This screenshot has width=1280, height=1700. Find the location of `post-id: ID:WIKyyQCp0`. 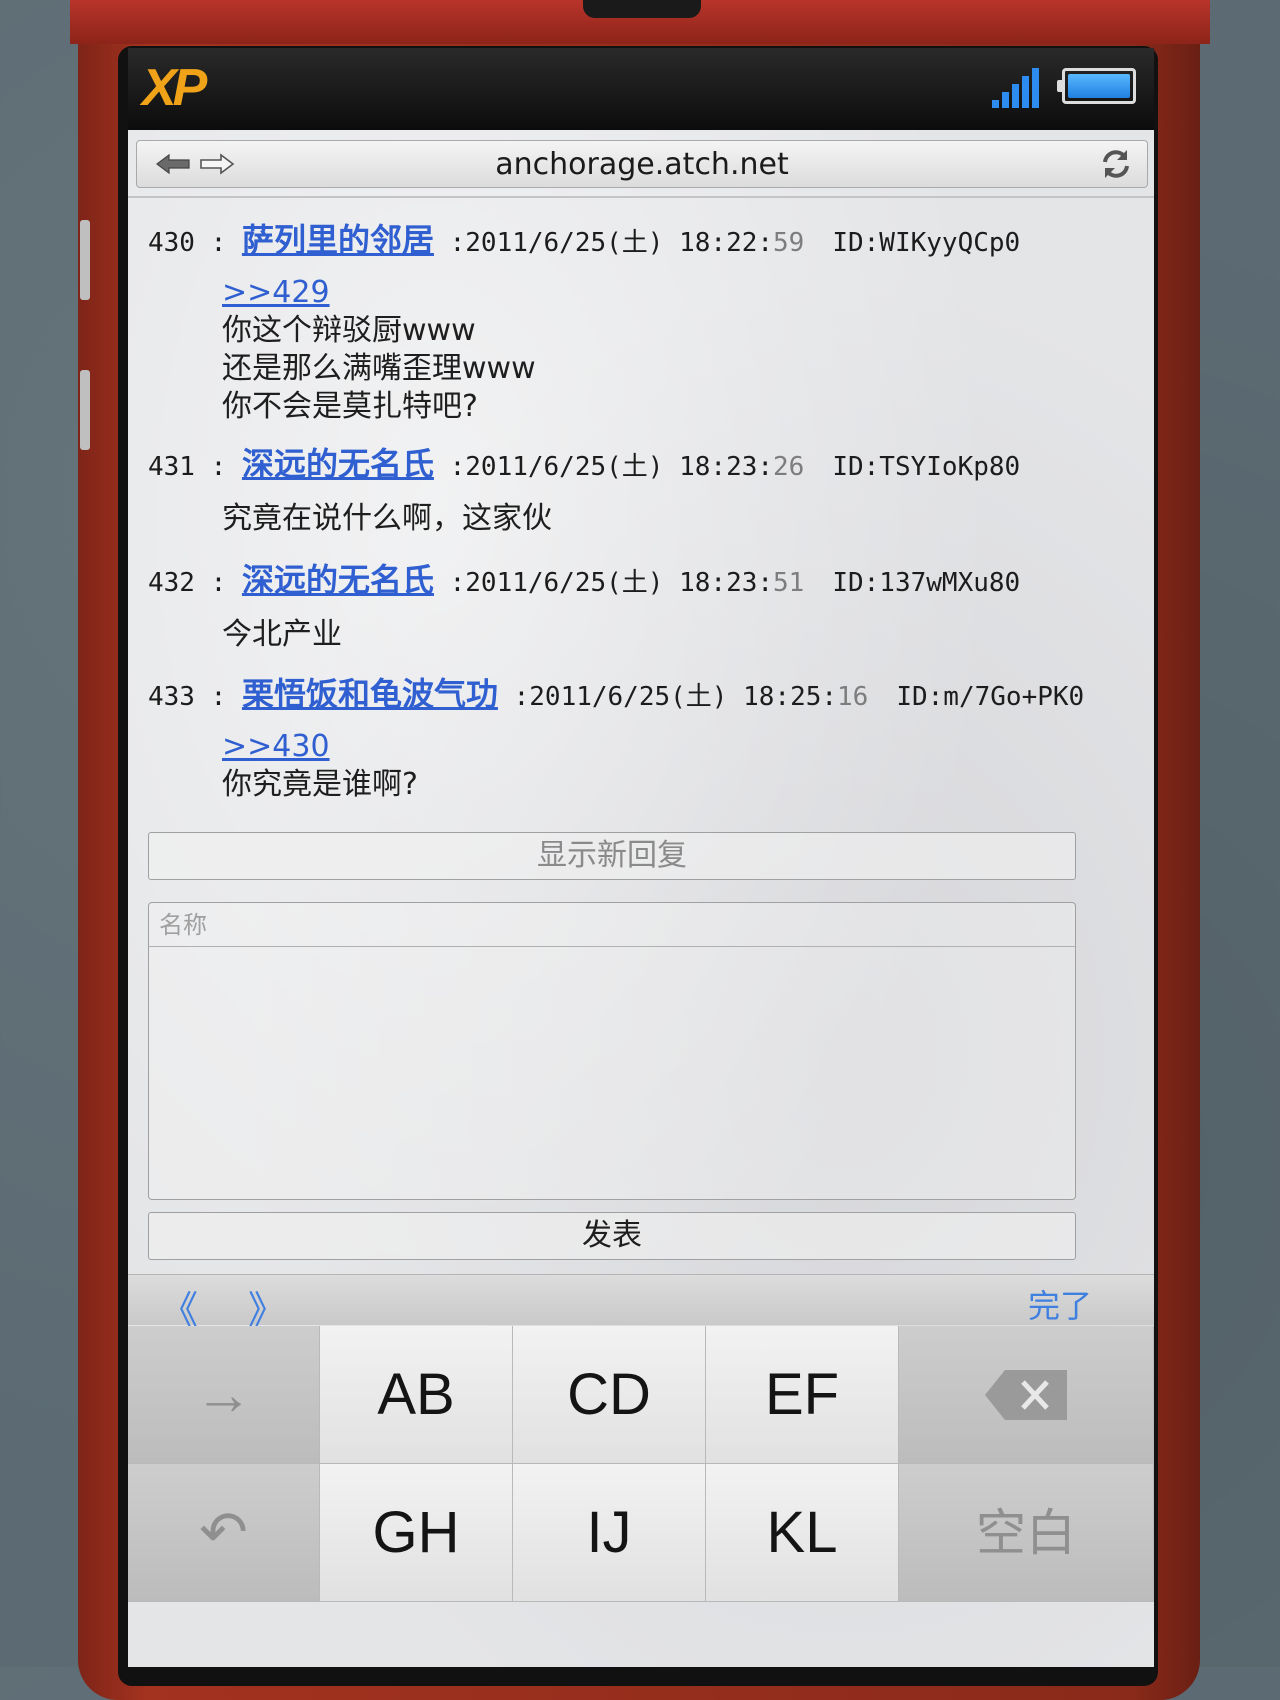

post-id: ID:WIKyyQCp0 is located at coordinates (926, 243).